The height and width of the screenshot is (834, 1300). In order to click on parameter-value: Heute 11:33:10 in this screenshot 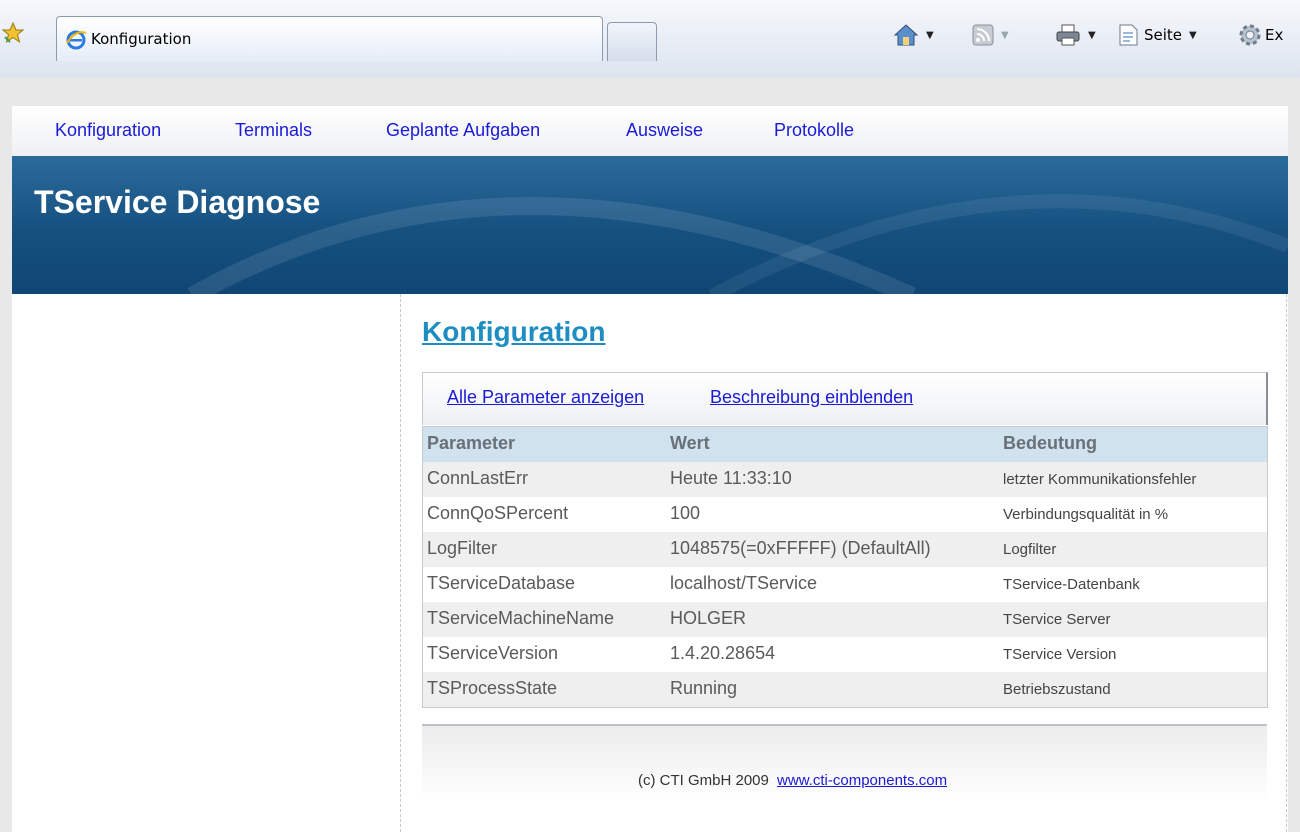, I will do `click(731, 478)`.